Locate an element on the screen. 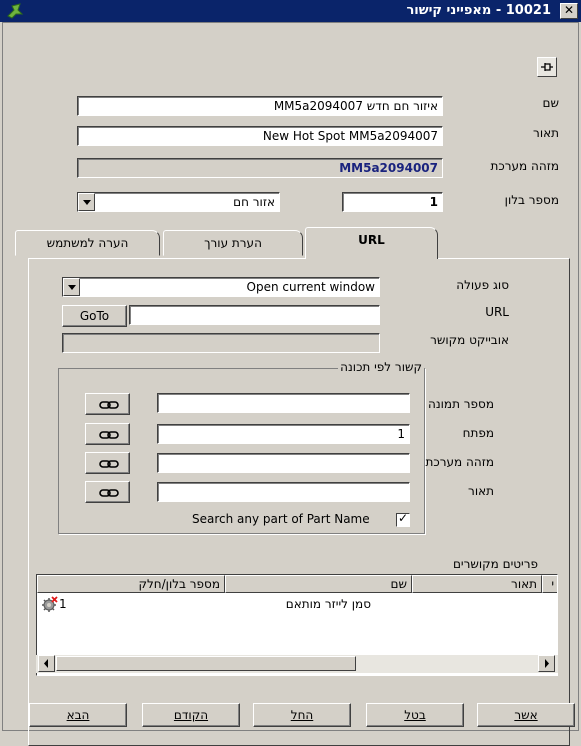 The height and width of the screenshot is (746, 581). search-any-part-checkbox: ✓ is located at coordinates (403, 519).